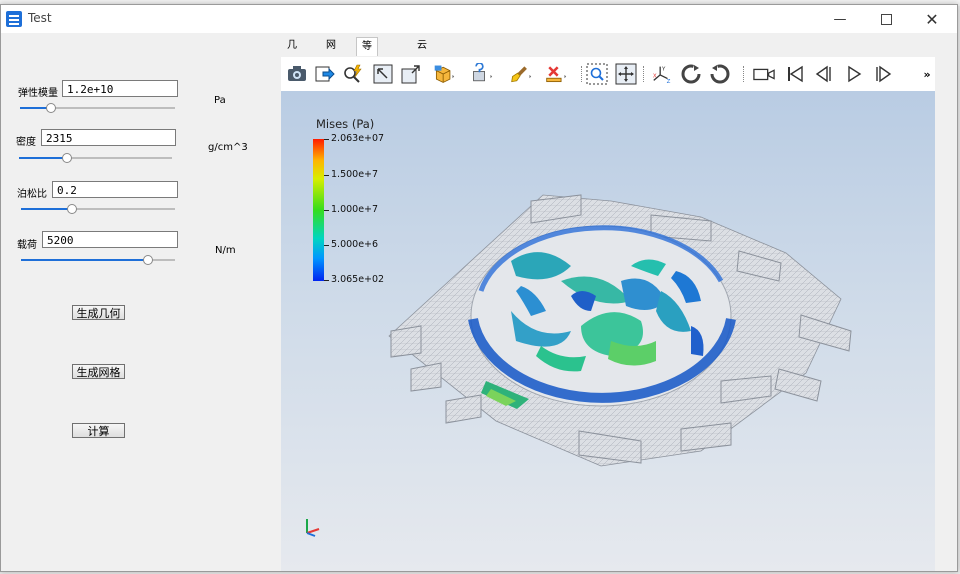 Image resolution: width=960 pixels, height=574 pixels. I want to click on tab-geometry: 几何, so click(292, 53).